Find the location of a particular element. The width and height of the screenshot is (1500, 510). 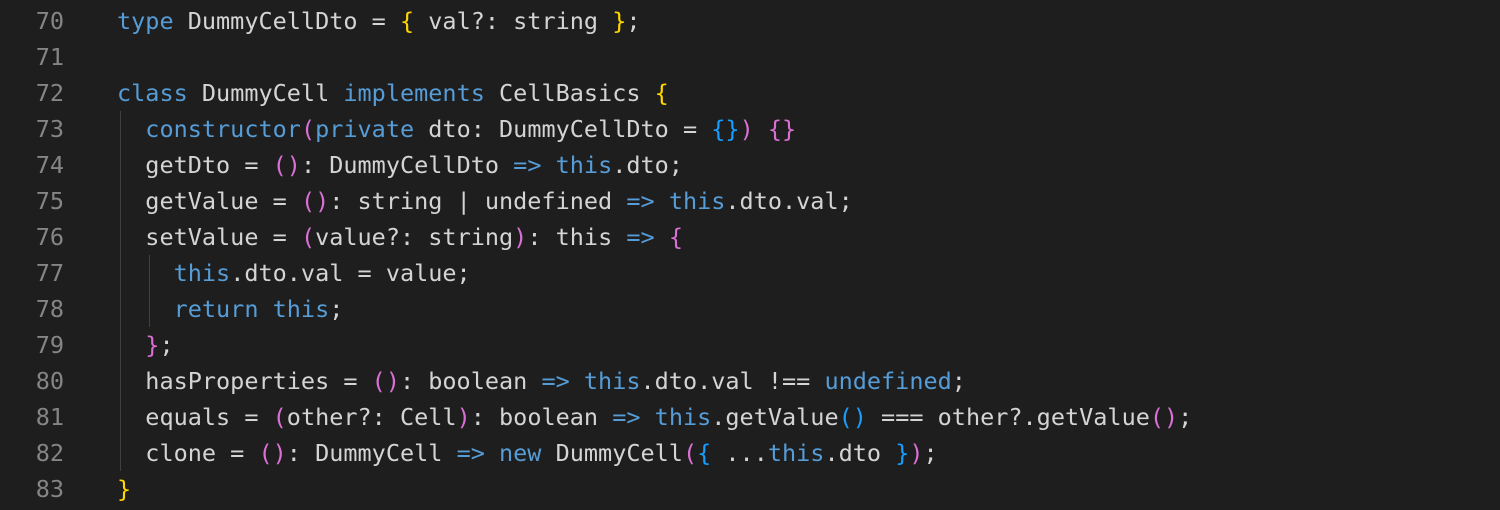

code-token: class is located at coordinates (152, 93).